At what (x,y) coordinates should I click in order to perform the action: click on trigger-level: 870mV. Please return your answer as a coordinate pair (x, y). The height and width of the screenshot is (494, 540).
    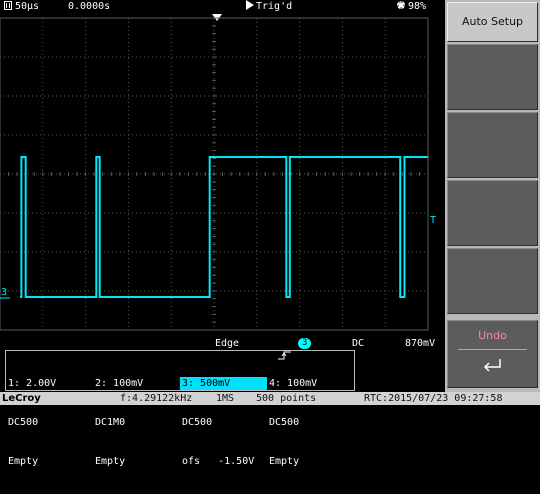
    Looking at the image, I should click on (420, 343).